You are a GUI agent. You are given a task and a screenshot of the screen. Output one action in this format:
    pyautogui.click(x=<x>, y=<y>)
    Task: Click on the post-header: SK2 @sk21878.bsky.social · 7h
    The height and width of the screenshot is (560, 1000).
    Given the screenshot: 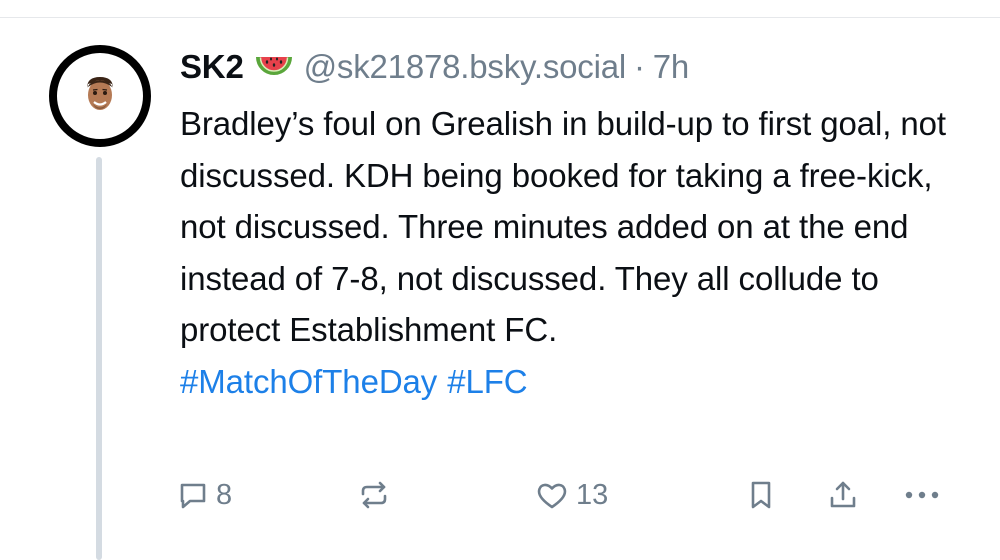 What is the action you would take?
    pyautogui.click(x=580, y=67)
    